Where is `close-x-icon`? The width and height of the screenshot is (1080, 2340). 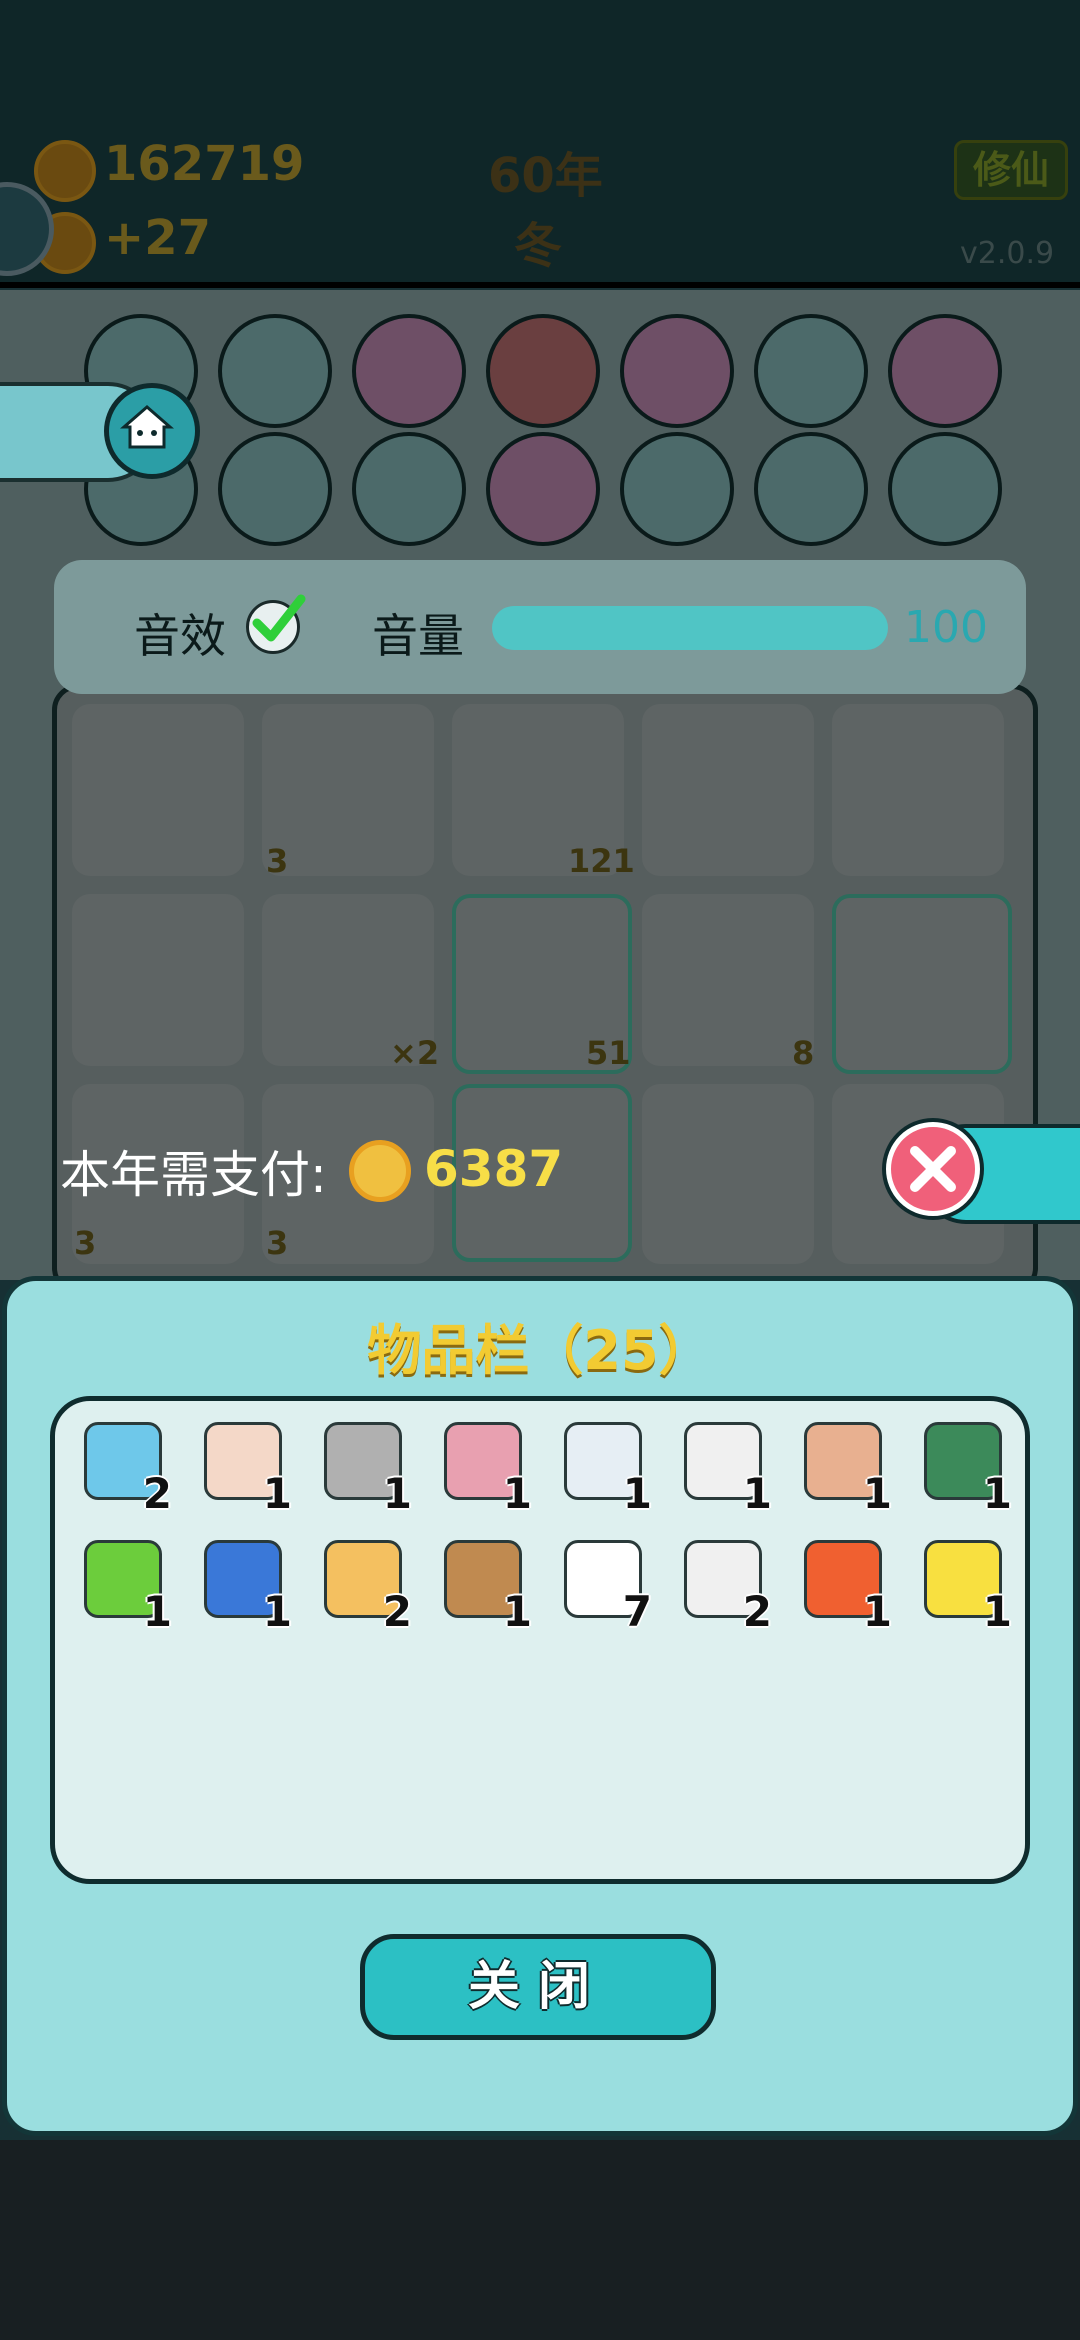 close-x-icon is located at coordinates (933, 1169).